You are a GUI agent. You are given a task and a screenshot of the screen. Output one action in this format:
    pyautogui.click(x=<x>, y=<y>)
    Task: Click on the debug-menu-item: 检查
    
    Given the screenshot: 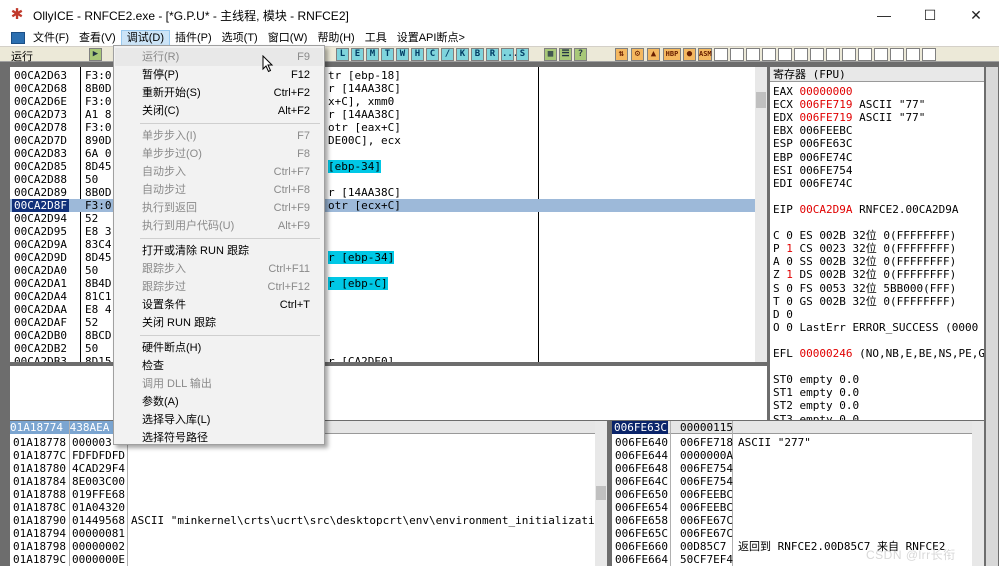 What is the action you would take?
    pyautogui.click(x=219, y=366)
    